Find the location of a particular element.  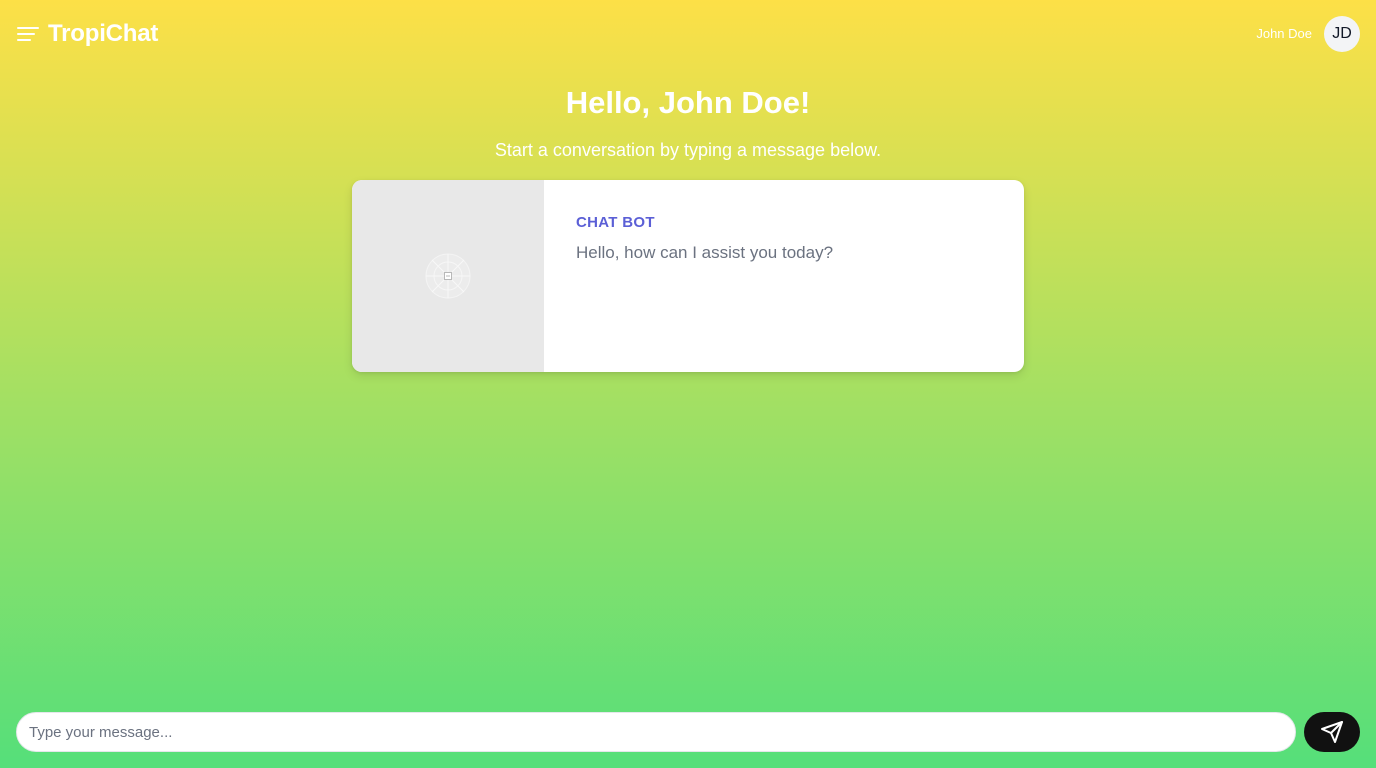

page-title: Hello, John Doe! is located at coordinates (688, 102).